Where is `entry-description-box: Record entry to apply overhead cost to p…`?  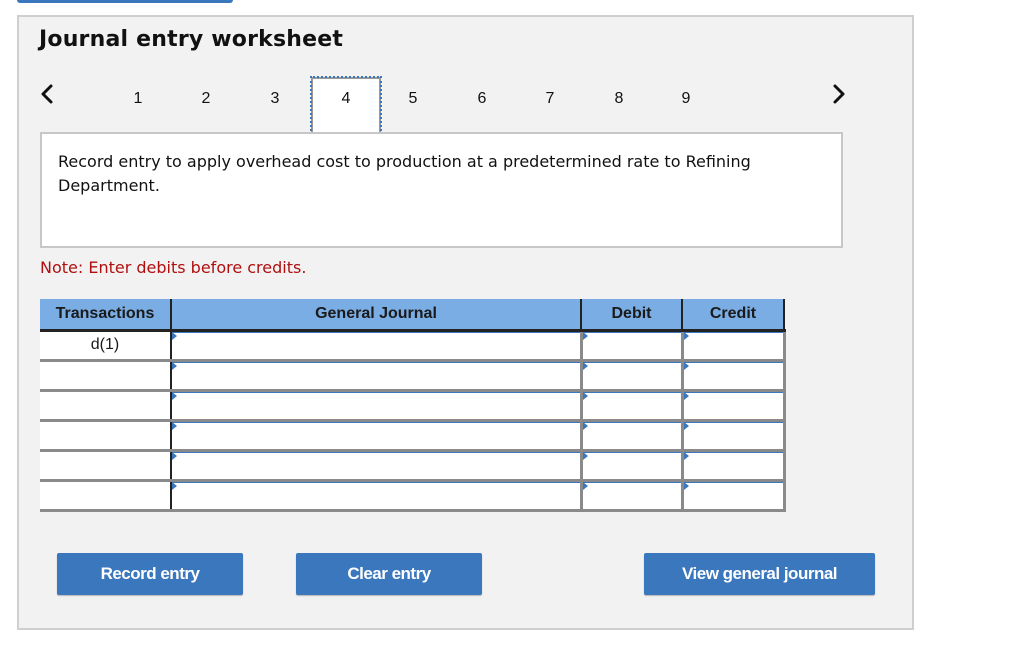
entry-description-box: Record entry to apply overhead cost to p… is located at coordinates (441, 190).